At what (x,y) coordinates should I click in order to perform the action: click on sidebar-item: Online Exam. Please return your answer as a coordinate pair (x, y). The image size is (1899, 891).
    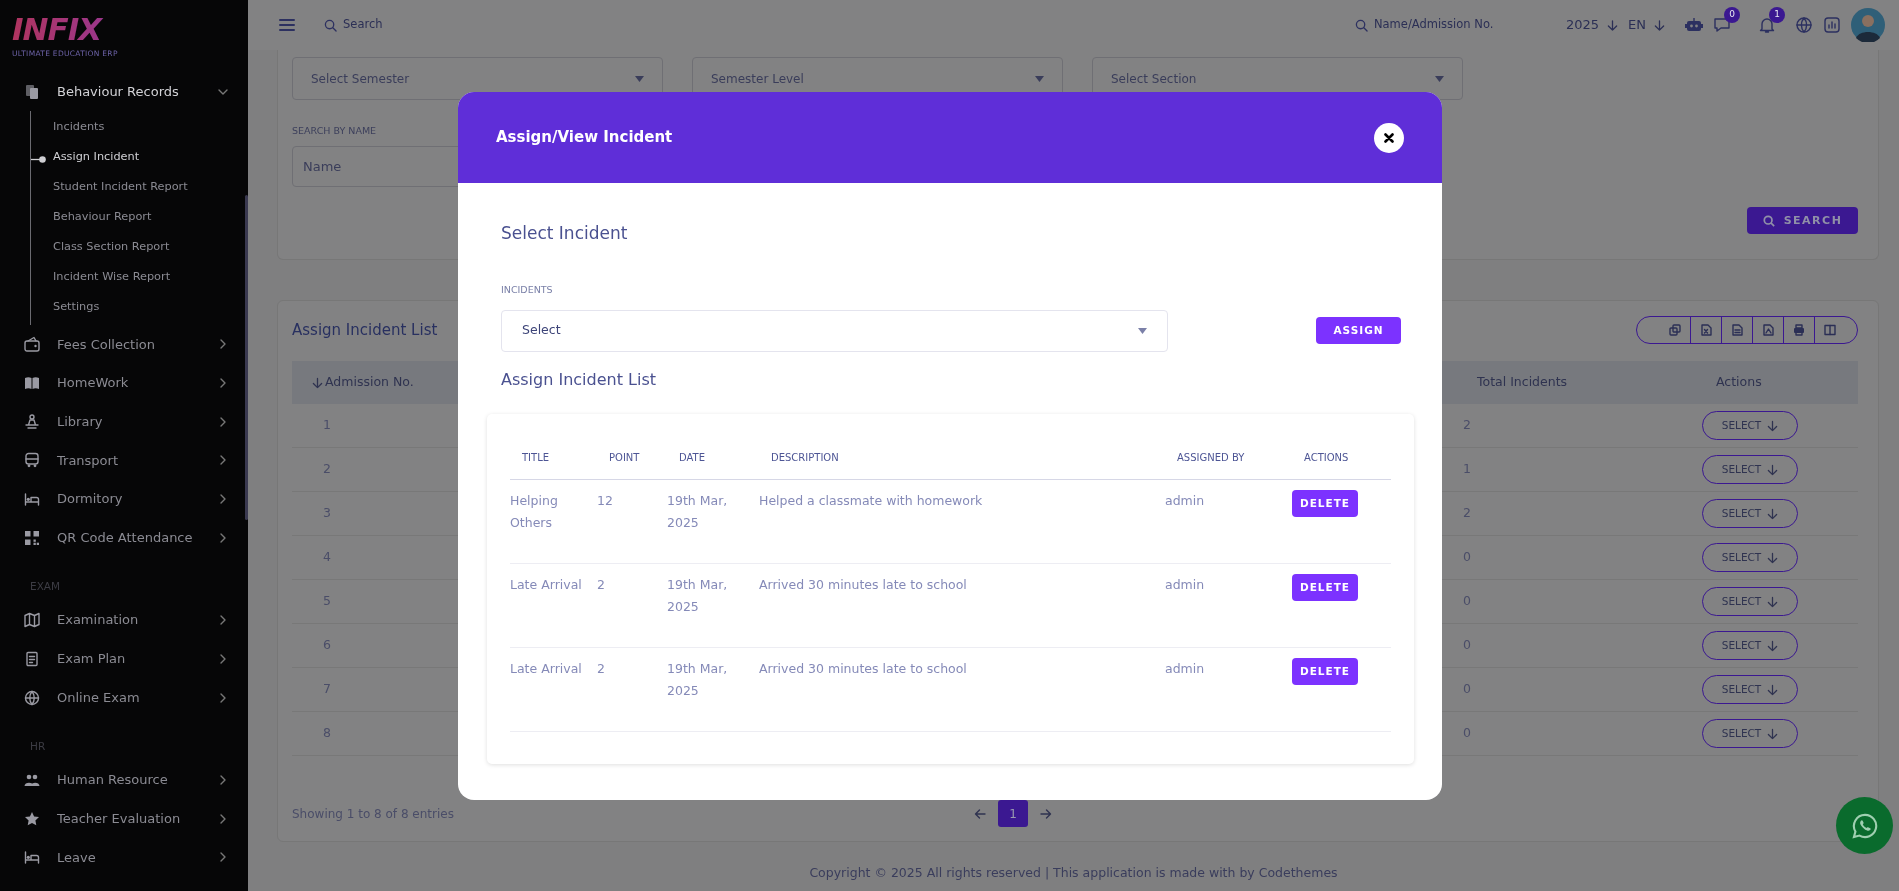
    Looking at the image, I should click on (124, 697).